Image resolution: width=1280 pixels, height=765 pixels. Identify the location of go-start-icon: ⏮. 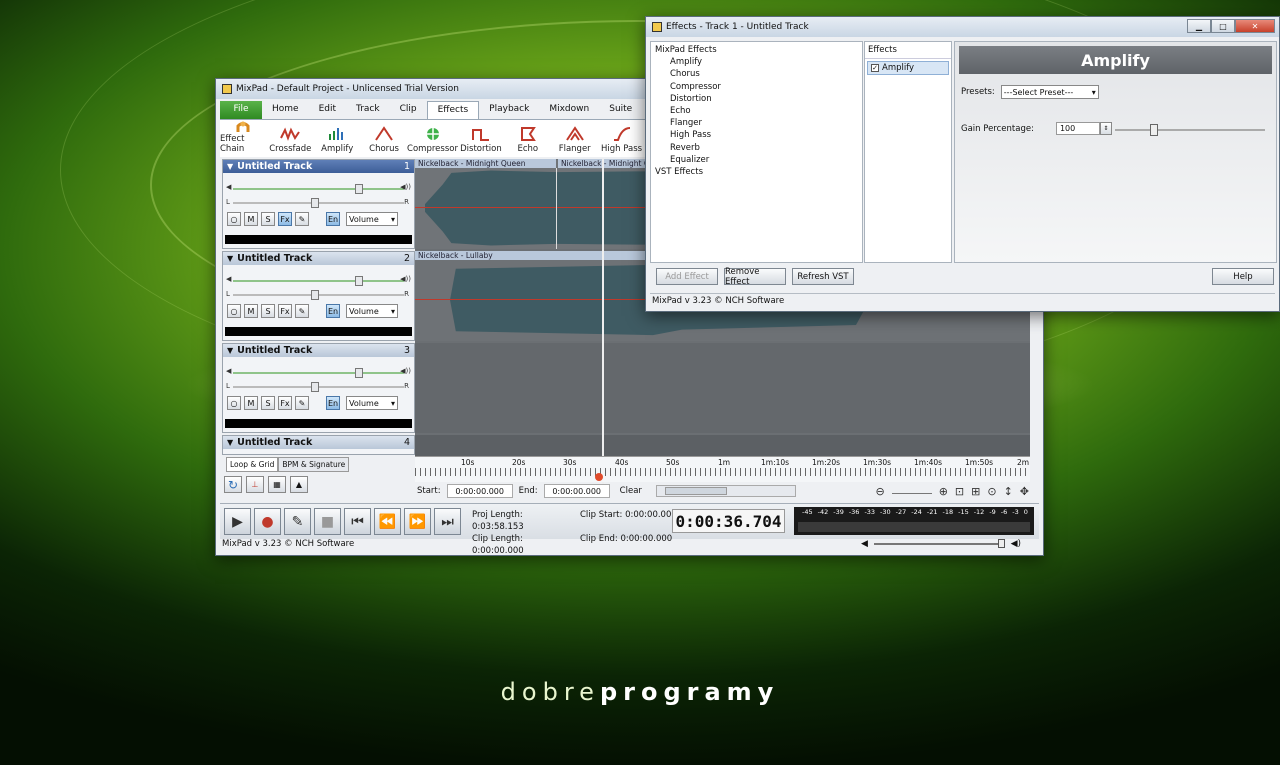
(357, 521).